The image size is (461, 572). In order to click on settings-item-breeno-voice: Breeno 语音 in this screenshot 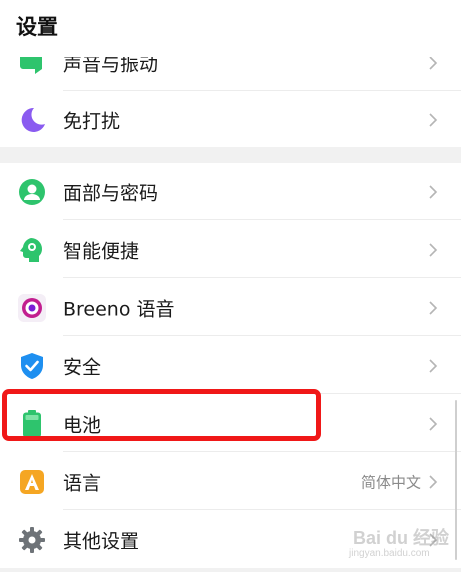, I will do `click(230, 307)`.